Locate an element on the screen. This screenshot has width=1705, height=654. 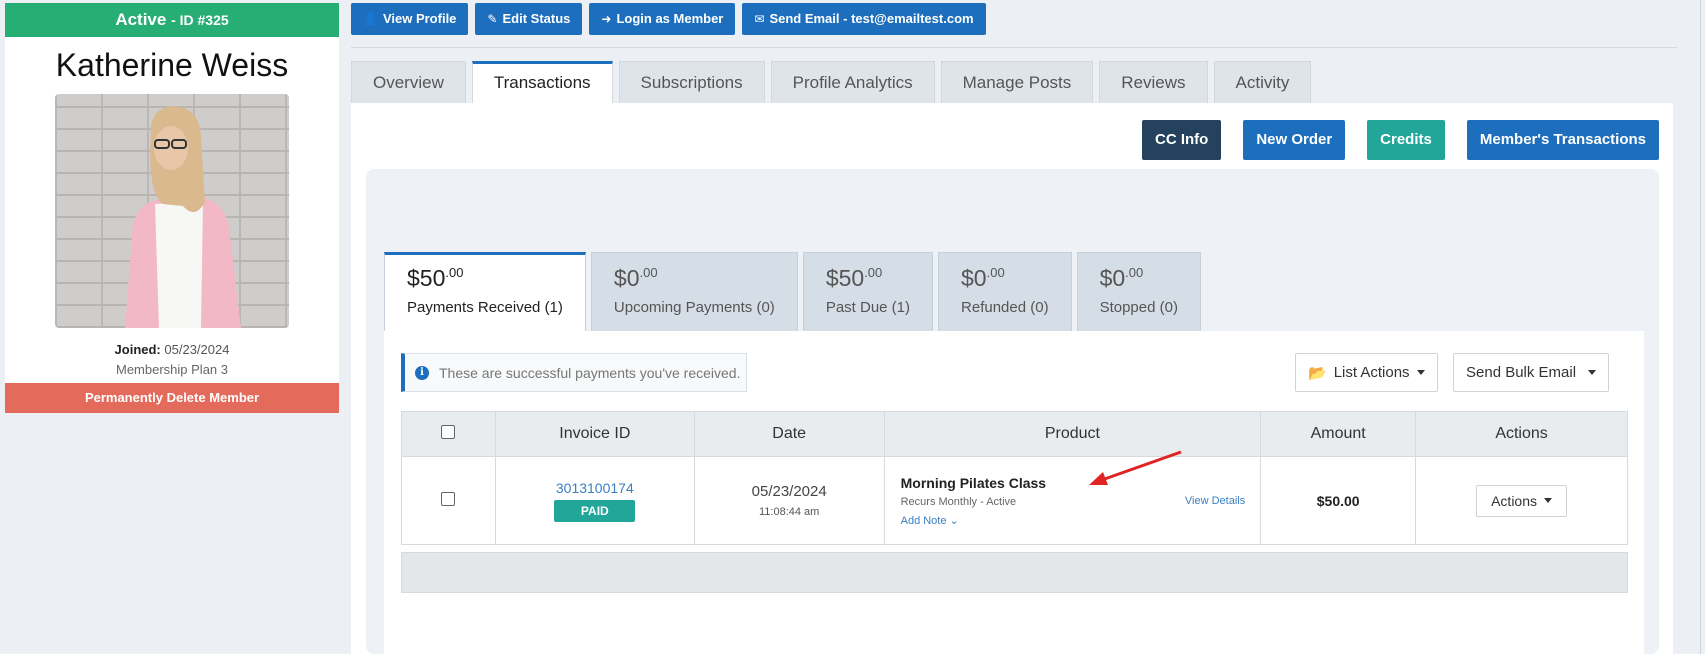
select-all-cell is located at coordinates (448, 434).